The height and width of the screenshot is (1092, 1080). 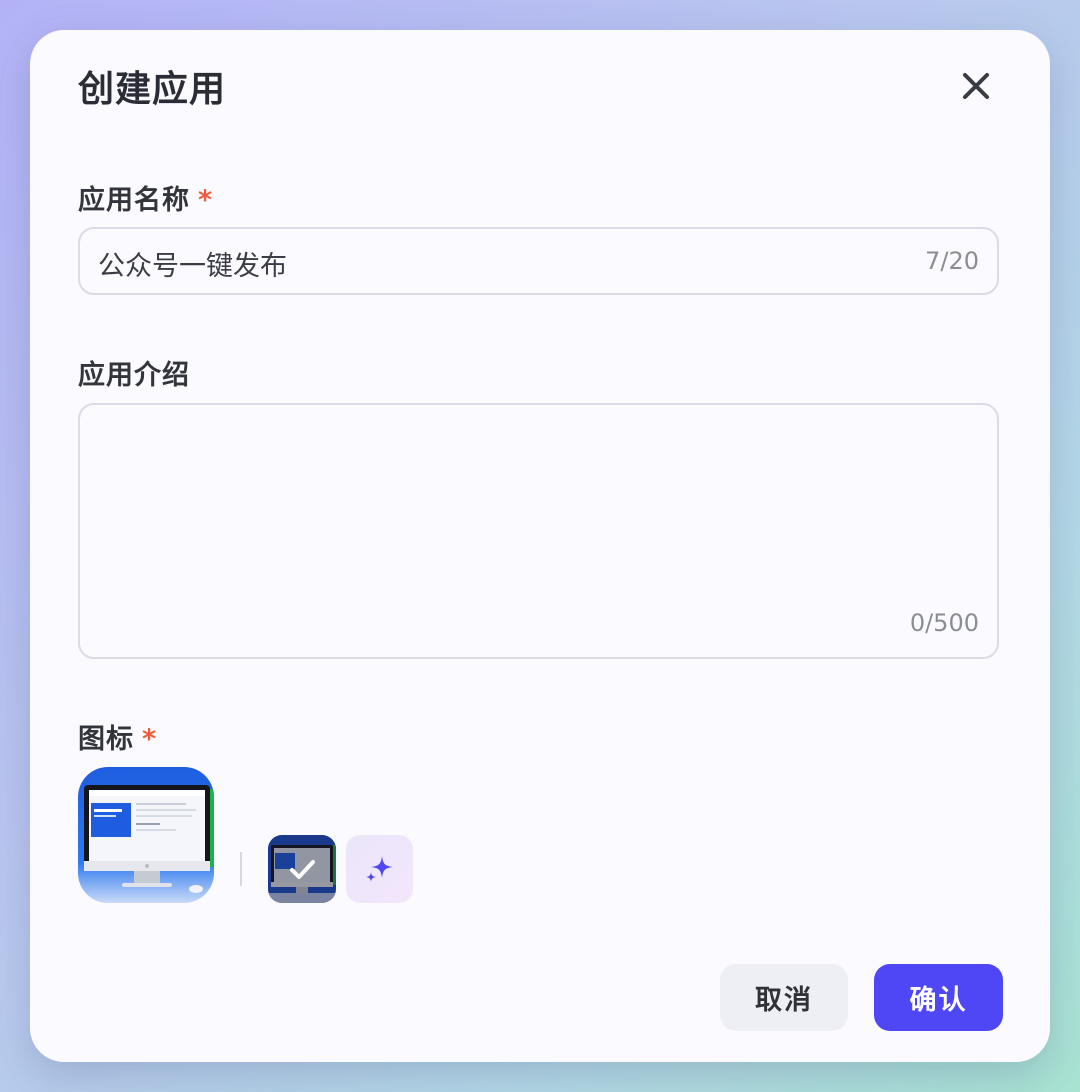 What do you see at coordinates (192, 263) in the screenshot?
I see `app-name-value: 公众号一键发布` at bounding box center [192, 263].